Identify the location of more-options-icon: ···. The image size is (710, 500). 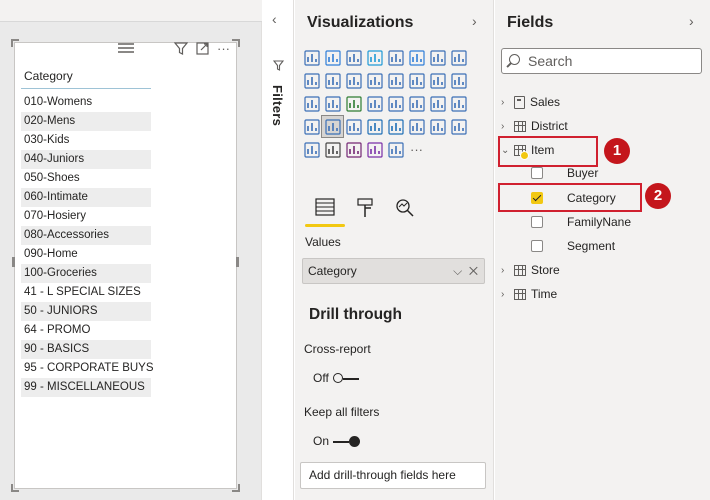
(223, 50).